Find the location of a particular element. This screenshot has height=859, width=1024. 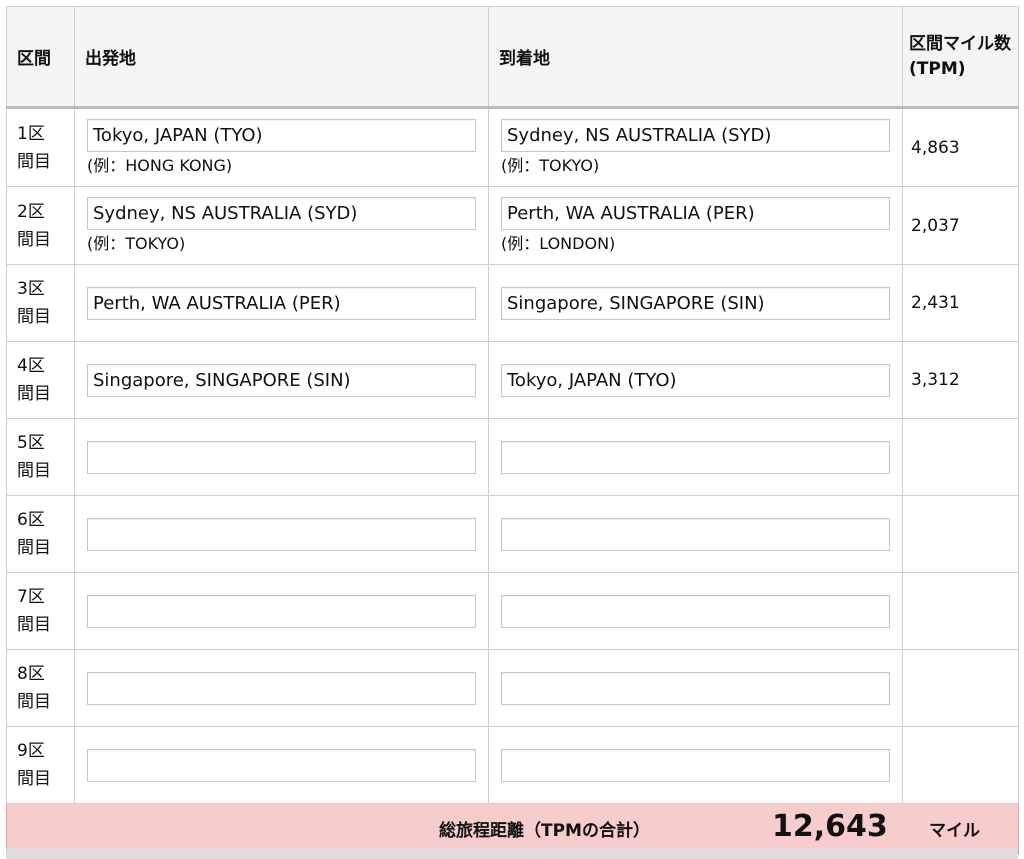

origin-input: Singapore, SINGAPORE (SIN) is located at coordinates (281, 380).